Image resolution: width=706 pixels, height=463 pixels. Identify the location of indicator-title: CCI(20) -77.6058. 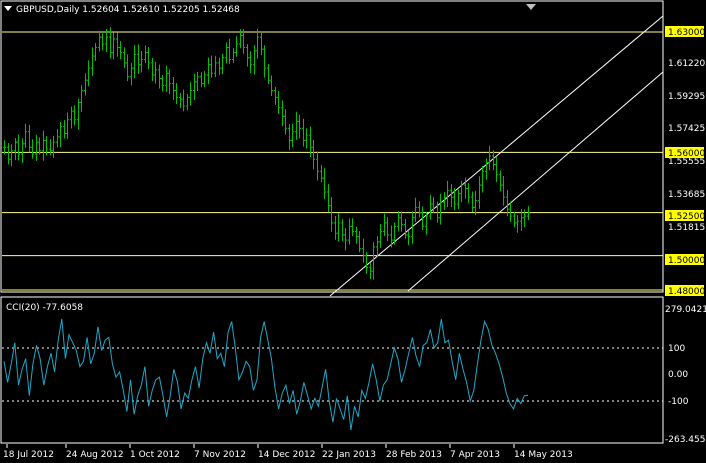
(44, 308).